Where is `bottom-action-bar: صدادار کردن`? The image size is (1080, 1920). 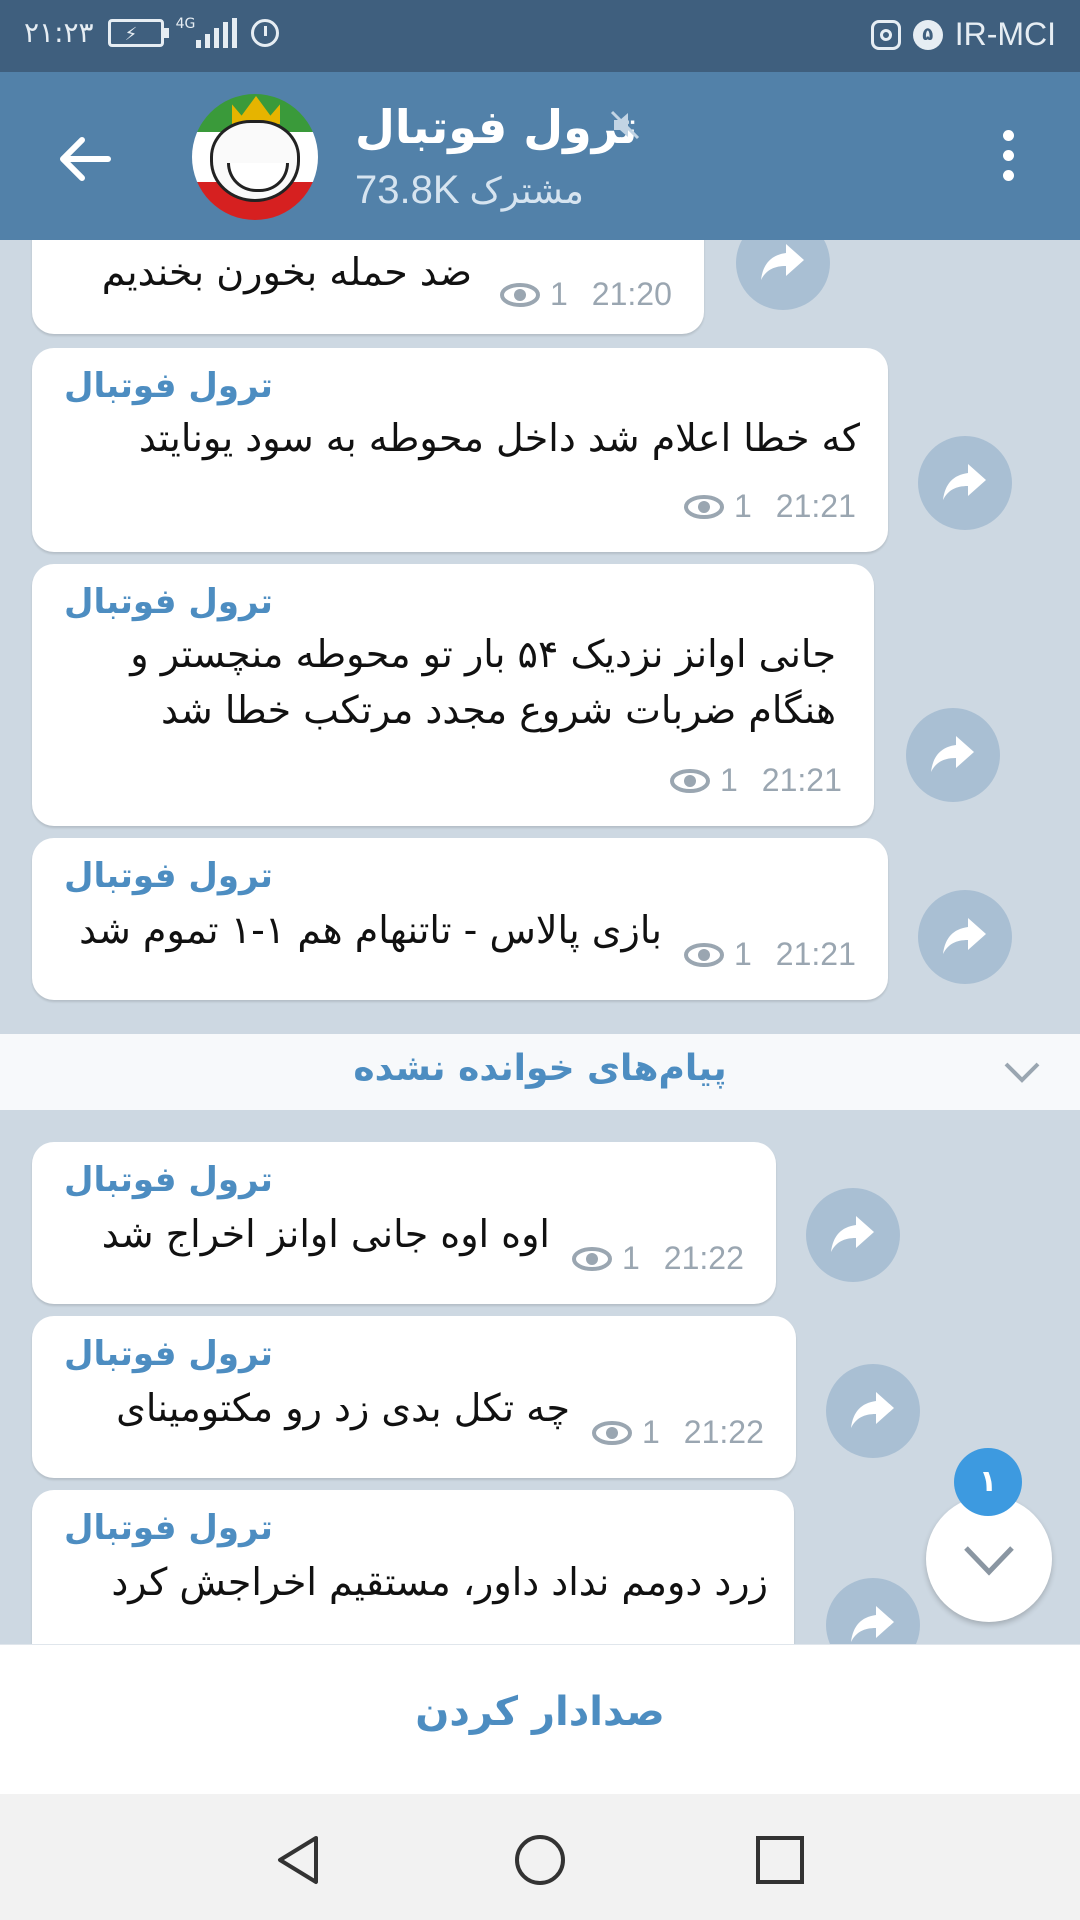 bottom-action-bar: صدادار کردن is located at coordinates (540, 1719).